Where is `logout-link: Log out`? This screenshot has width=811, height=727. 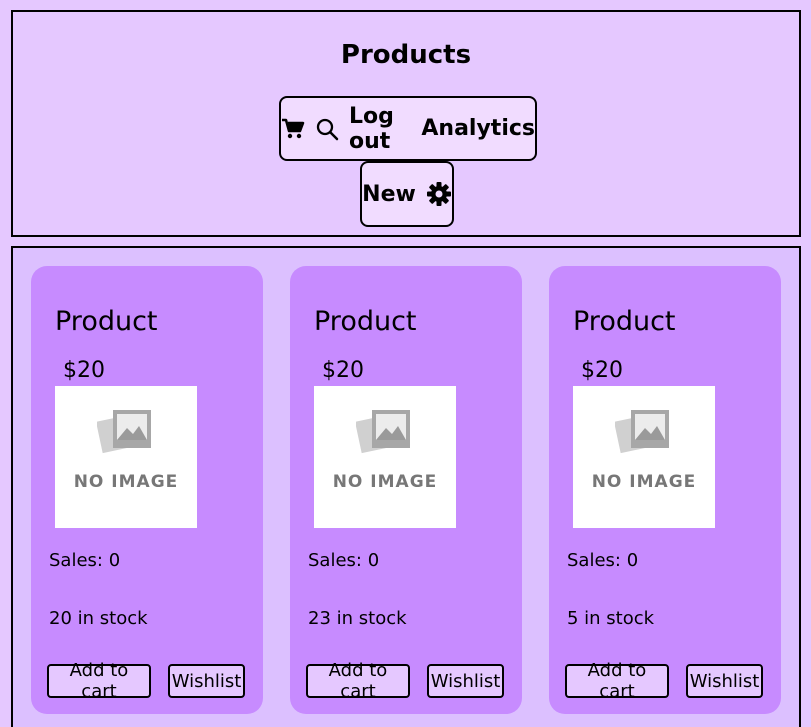
logout-link: Log out is located at coordinates (380, 129).